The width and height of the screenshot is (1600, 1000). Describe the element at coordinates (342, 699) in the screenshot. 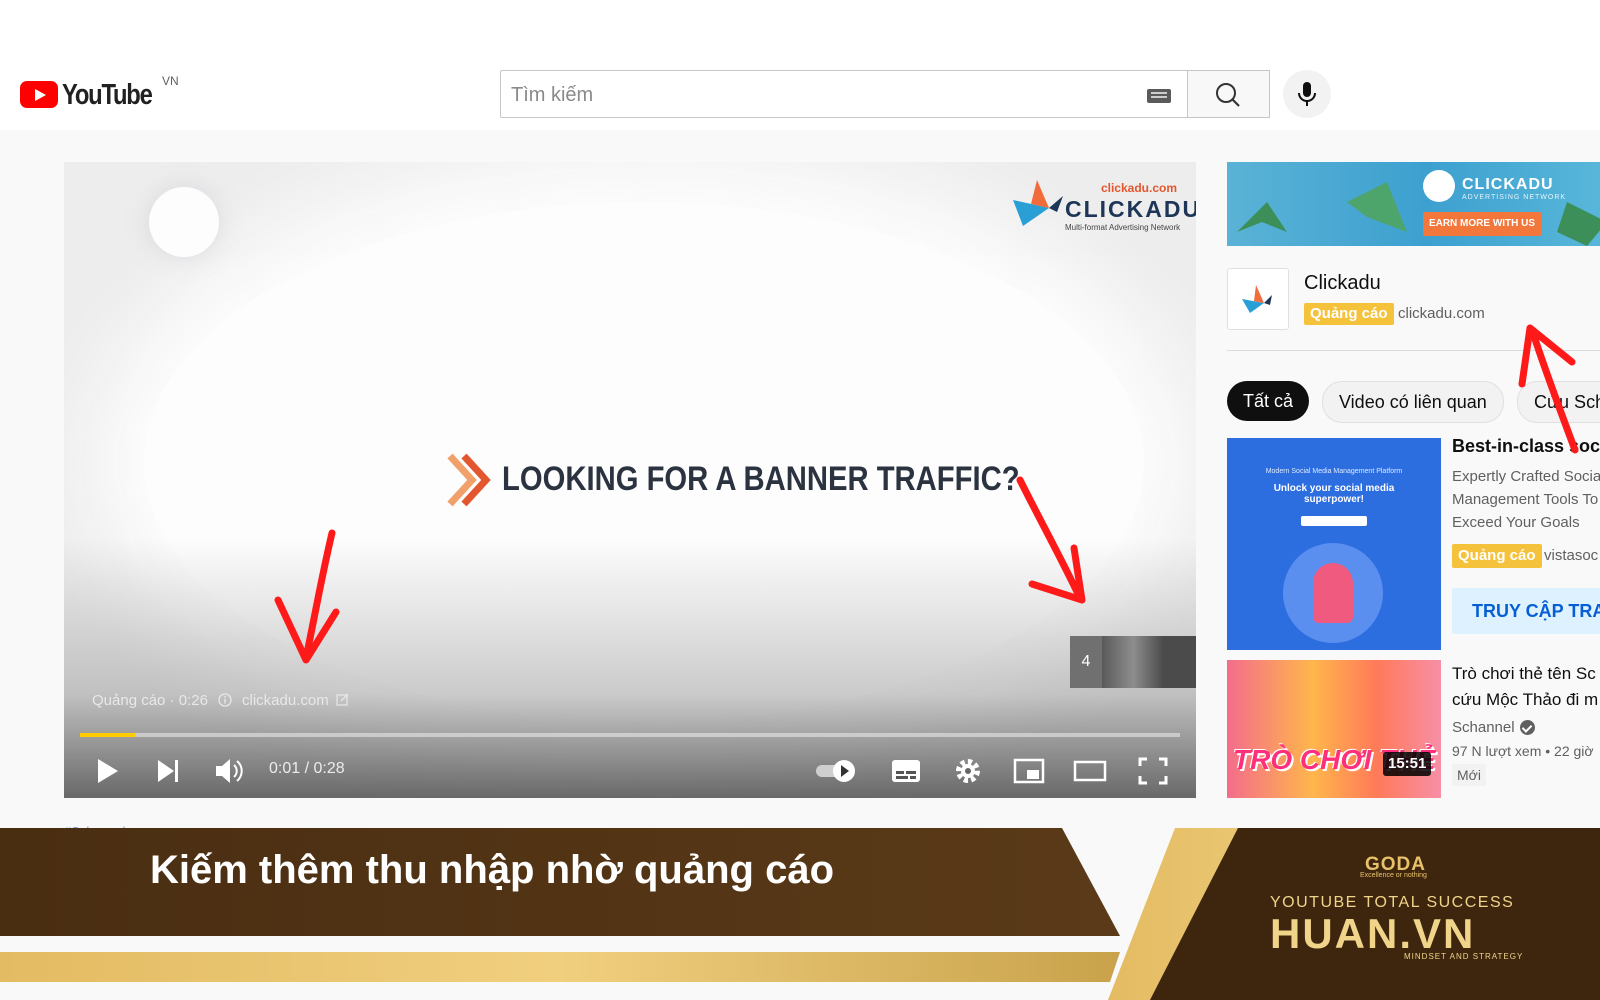

I see `external-link-icon` at that location.